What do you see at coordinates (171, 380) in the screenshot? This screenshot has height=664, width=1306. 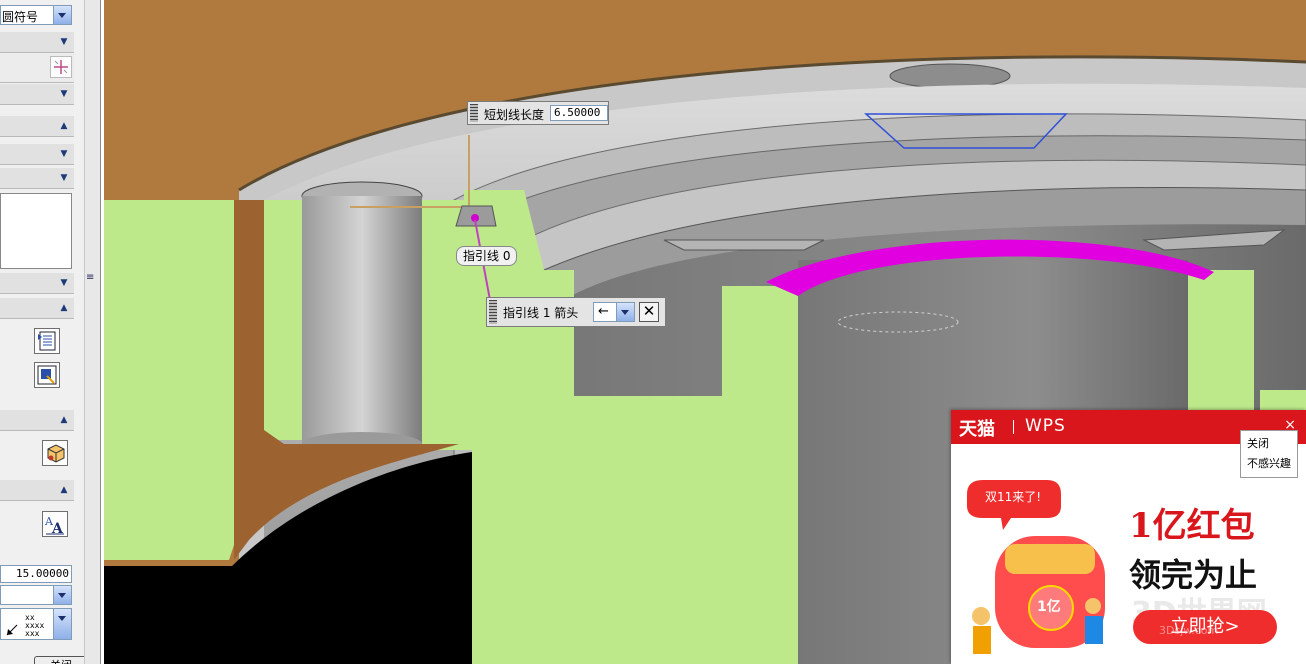 I see `section-face-left` at bounding box center [171, 380].